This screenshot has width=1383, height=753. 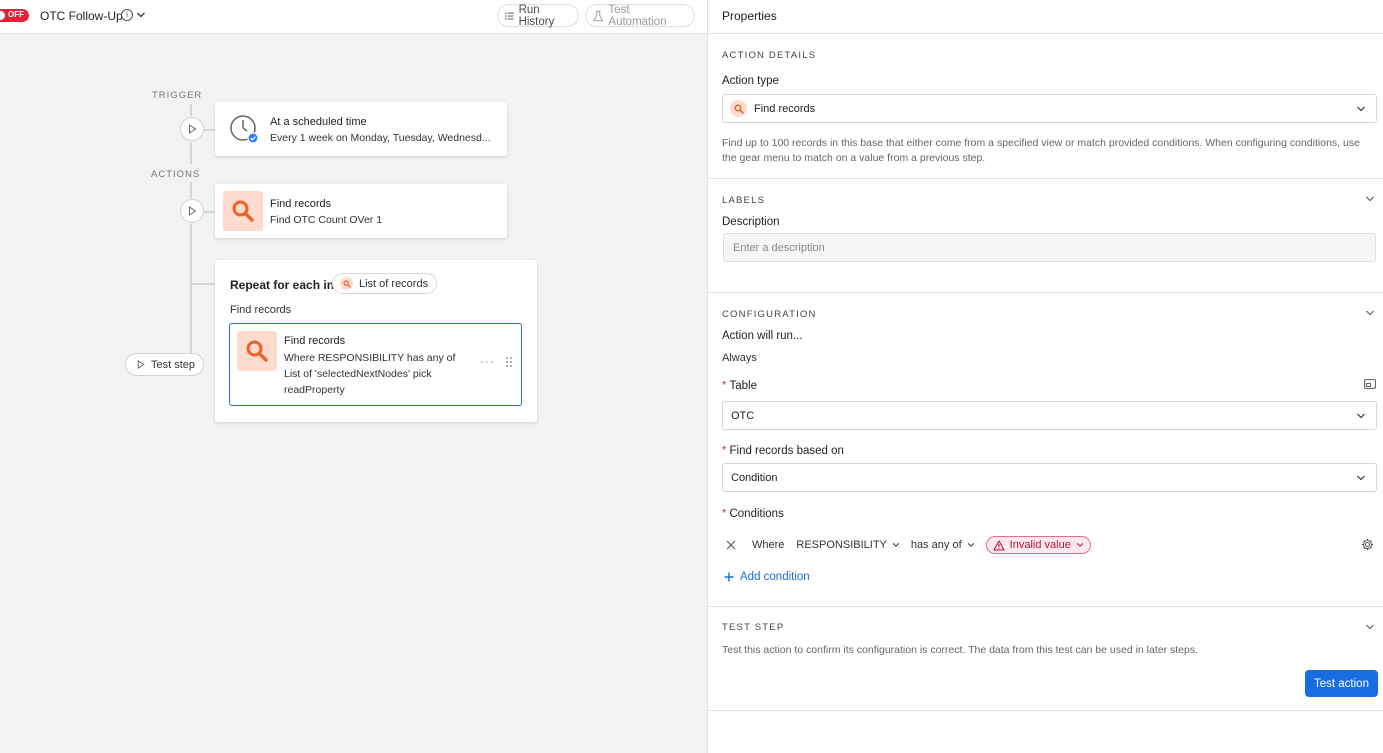 What do you see at coordinates (750, 81) in the screenshot?
I see `action-type-label: Action type` at bounding box center [750, 81].